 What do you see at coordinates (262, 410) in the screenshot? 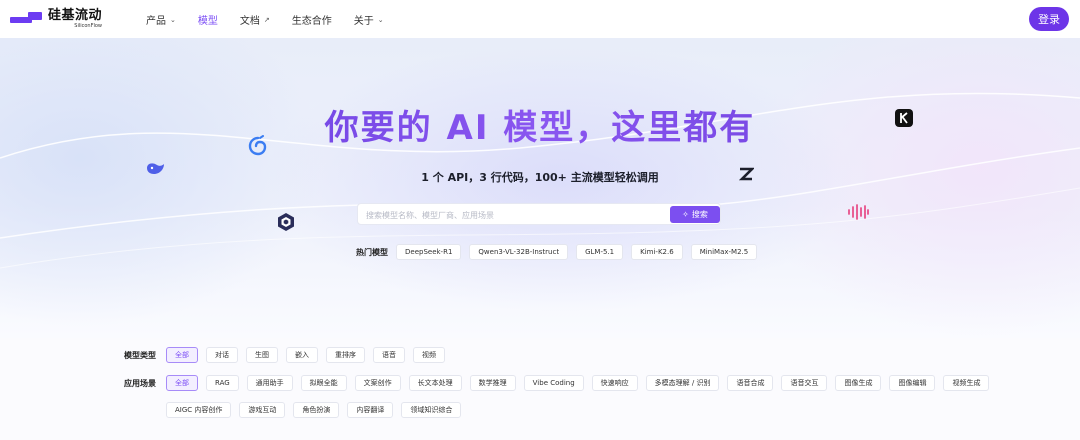
I see `scene-chip: 游戏互动` at bounding box center [262, 410].